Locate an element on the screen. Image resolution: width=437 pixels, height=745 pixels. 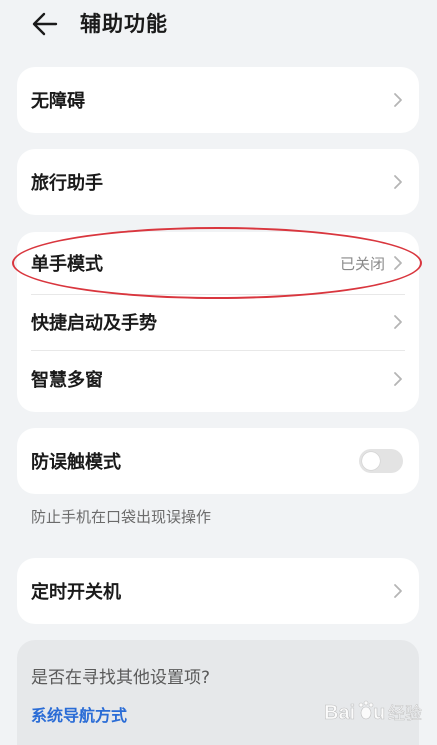
svg-text: u is located at coordinates (379, 713).